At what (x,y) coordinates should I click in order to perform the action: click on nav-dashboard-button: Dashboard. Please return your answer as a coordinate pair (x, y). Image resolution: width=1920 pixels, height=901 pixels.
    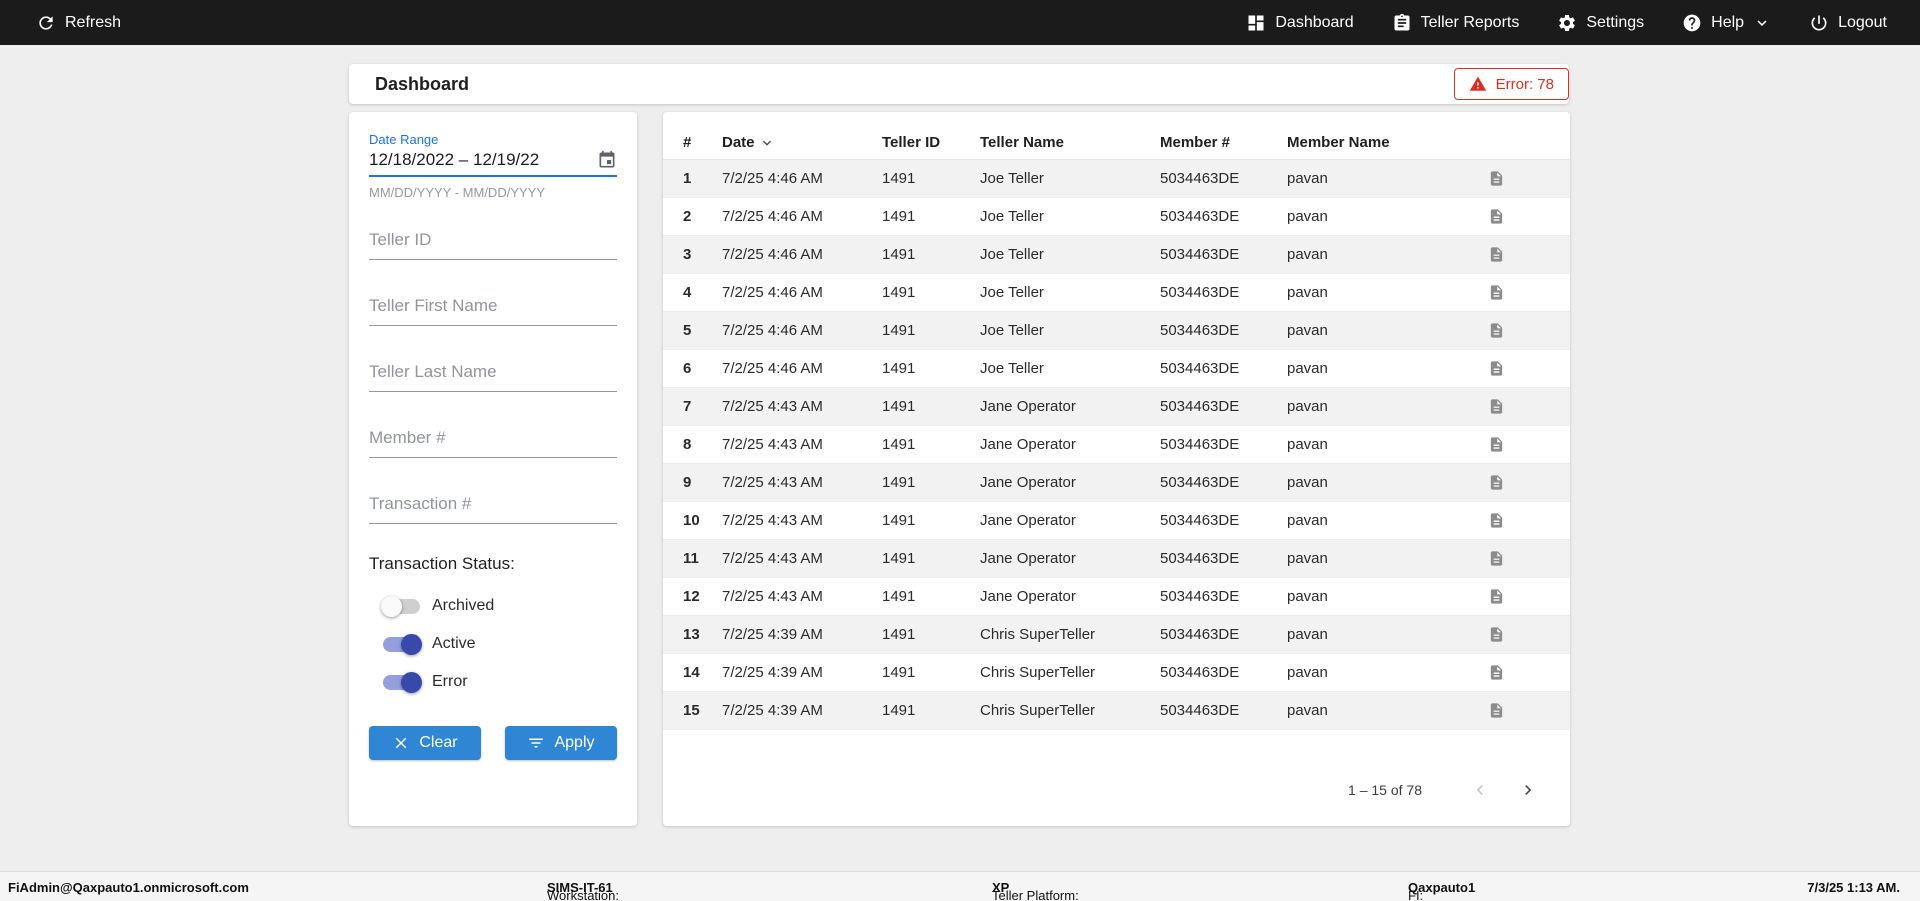
    Looking at the image, I should click on (1300, 23).